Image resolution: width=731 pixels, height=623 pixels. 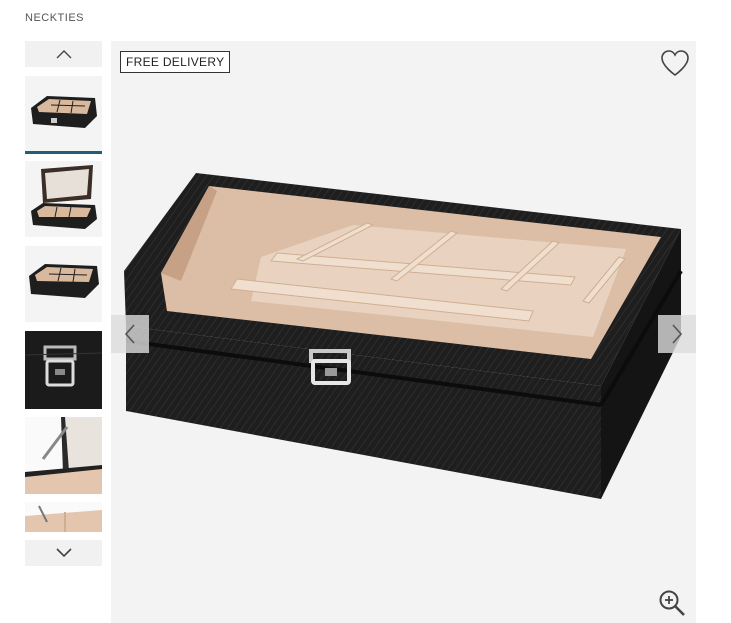 I want to click on box-closed-thumbnail, so click(x=63, y=113).